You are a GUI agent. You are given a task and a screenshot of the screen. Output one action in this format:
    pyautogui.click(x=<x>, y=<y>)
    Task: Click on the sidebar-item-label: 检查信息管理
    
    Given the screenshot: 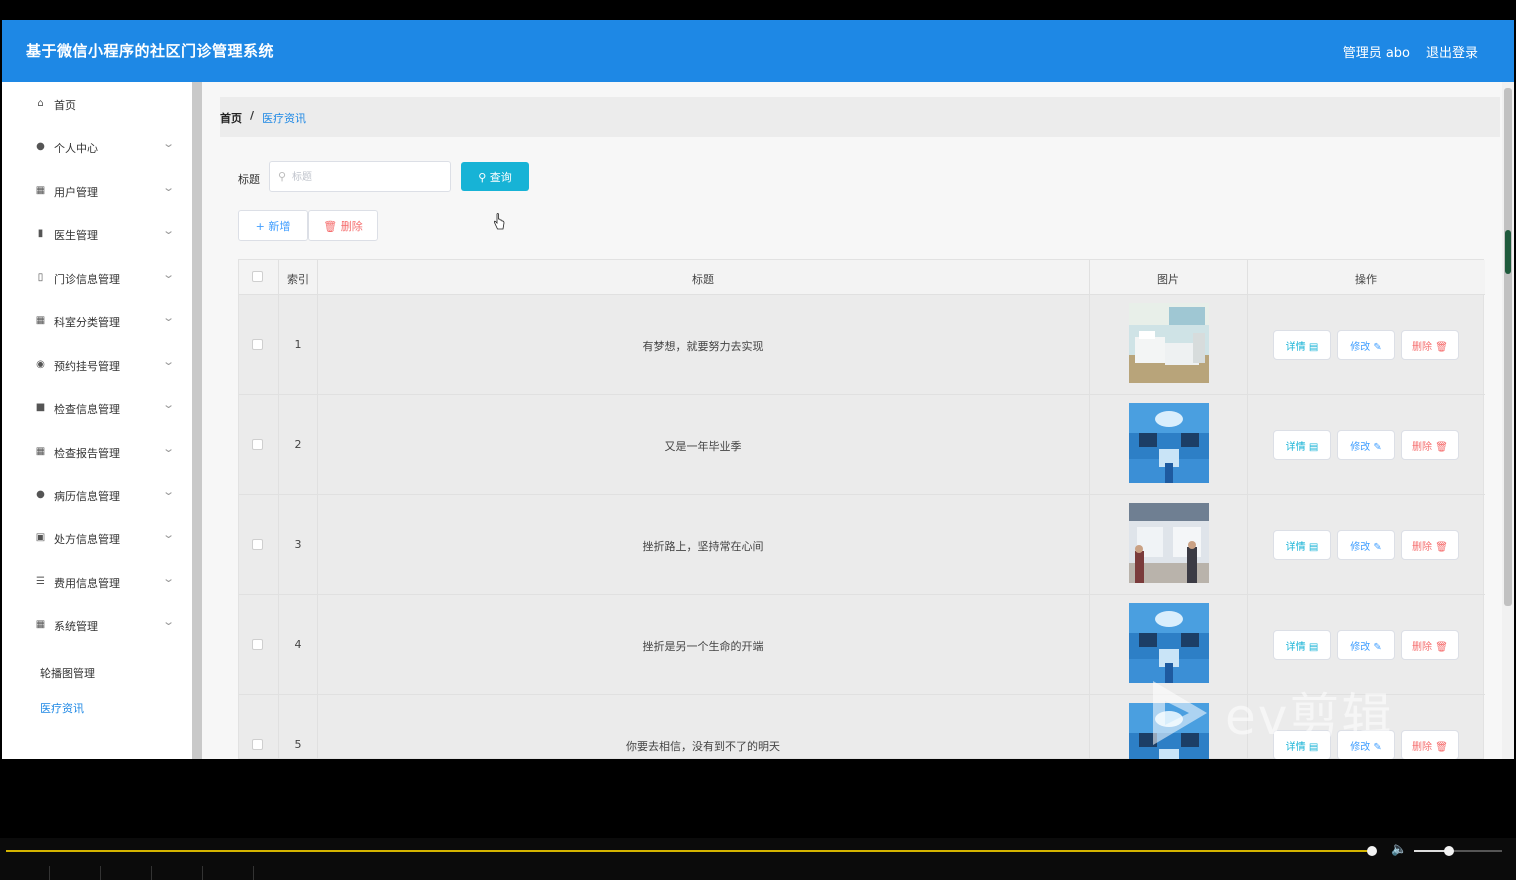 What is the action you would take?
    pyautogui.click(x=87, y=409)
    